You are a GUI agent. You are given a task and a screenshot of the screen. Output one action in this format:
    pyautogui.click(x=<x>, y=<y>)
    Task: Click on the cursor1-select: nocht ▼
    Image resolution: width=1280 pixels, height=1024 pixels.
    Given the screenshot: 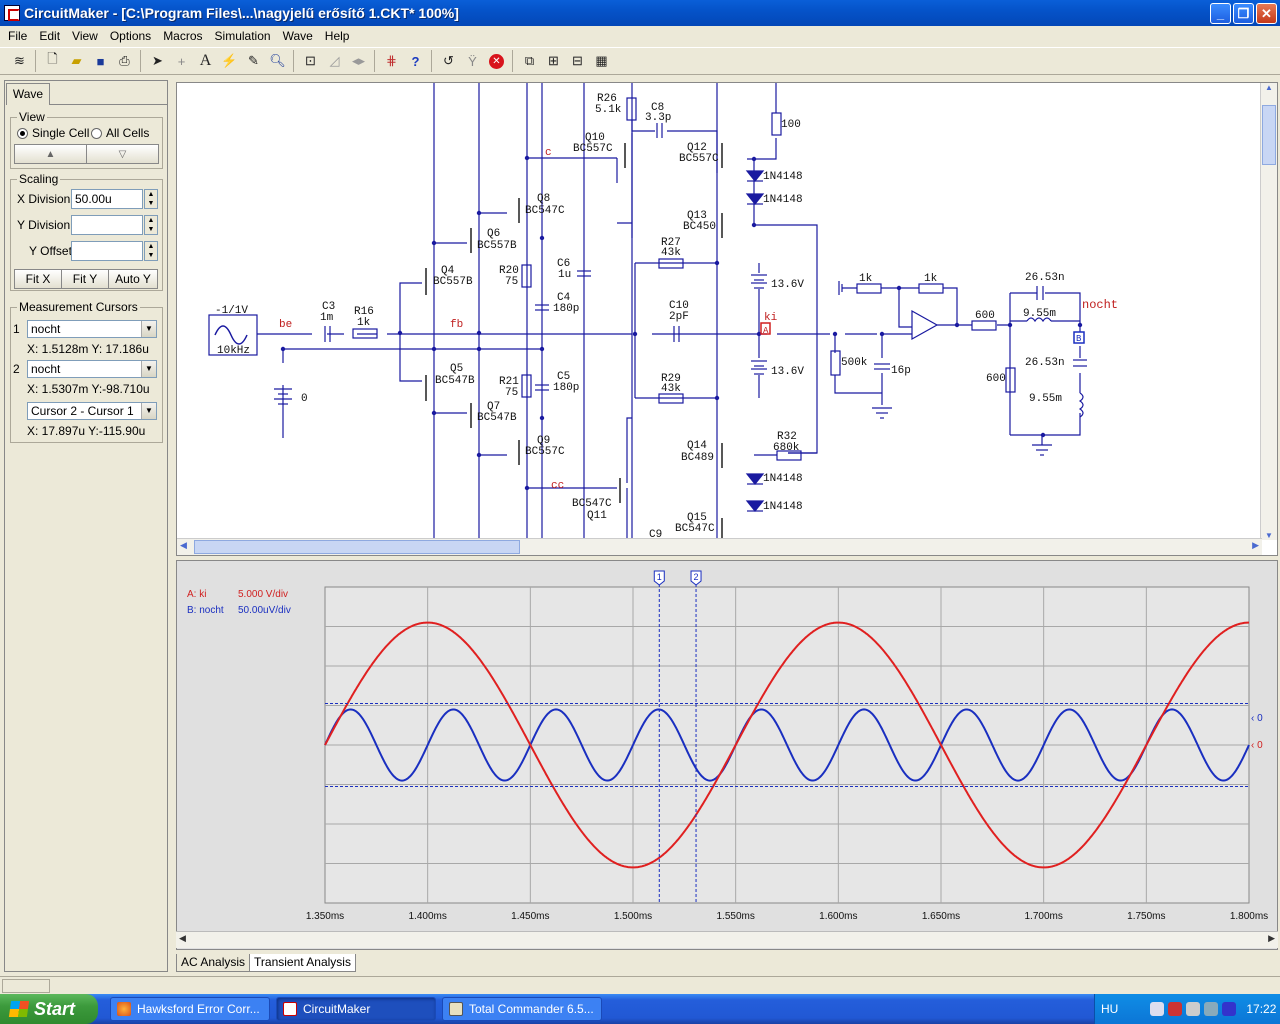 What is the action you would take?
    pyautogui.click(x=92, y=329)
    